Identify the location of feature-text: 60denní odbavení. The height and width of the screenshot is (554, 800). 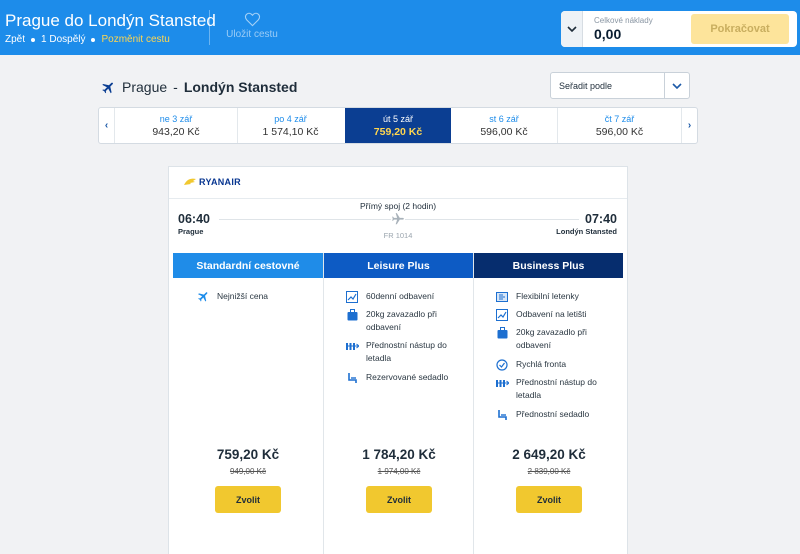
(400, 296).